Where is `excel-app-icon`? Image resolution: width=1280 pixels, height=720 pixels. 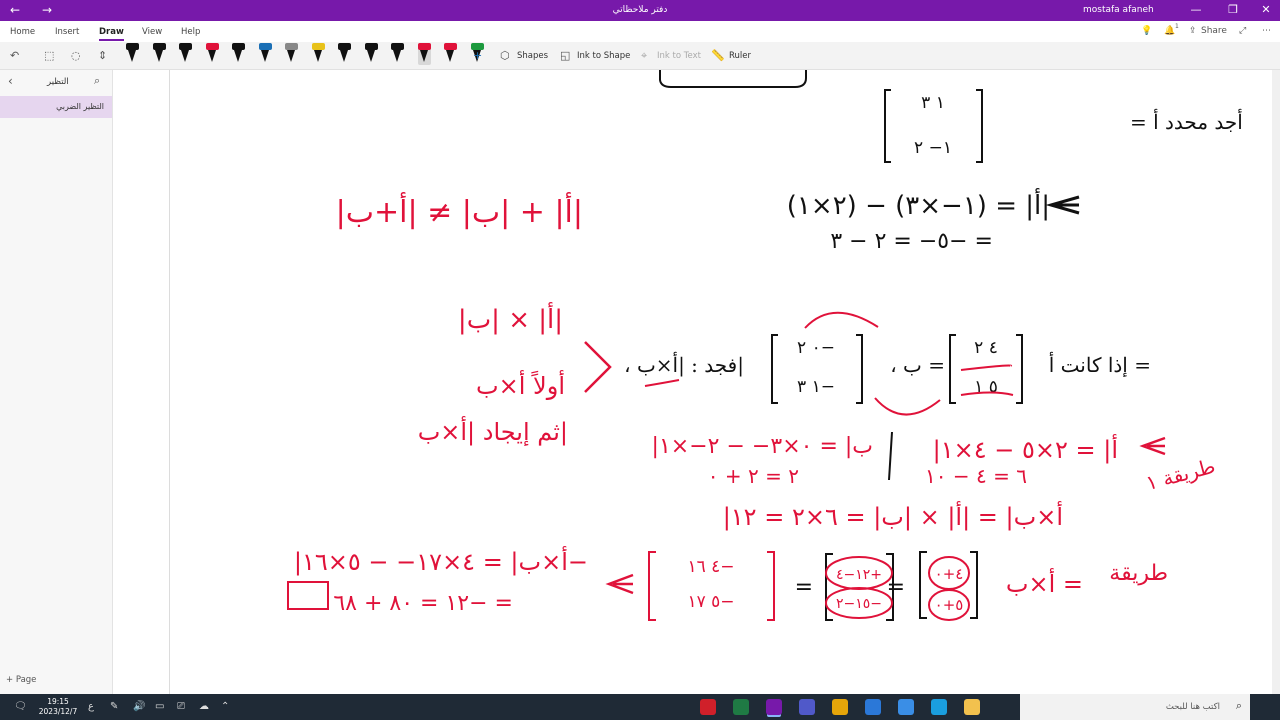 excel-app-icon is located at coordinates (741, 707).